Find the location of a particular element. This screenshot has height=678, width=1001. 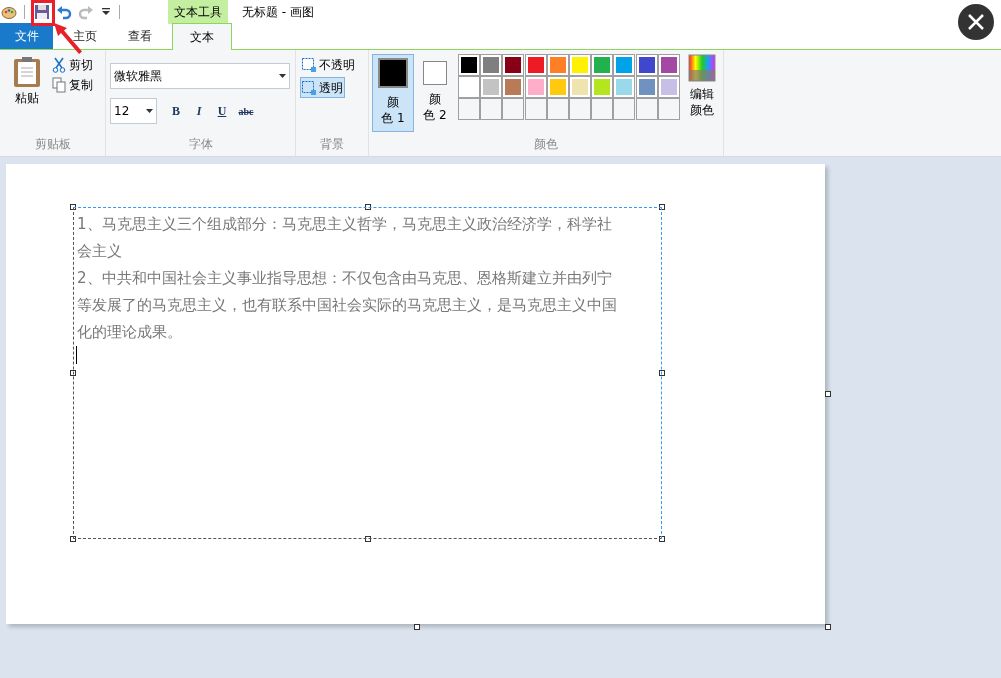

group-label: 背景 is located at coordinates (332, 144).